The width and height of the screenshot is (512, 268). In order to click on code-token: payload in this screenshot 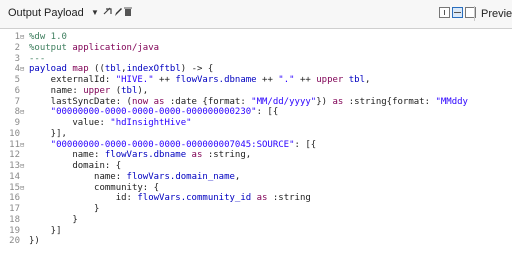, I will do `click(48, 69)`.